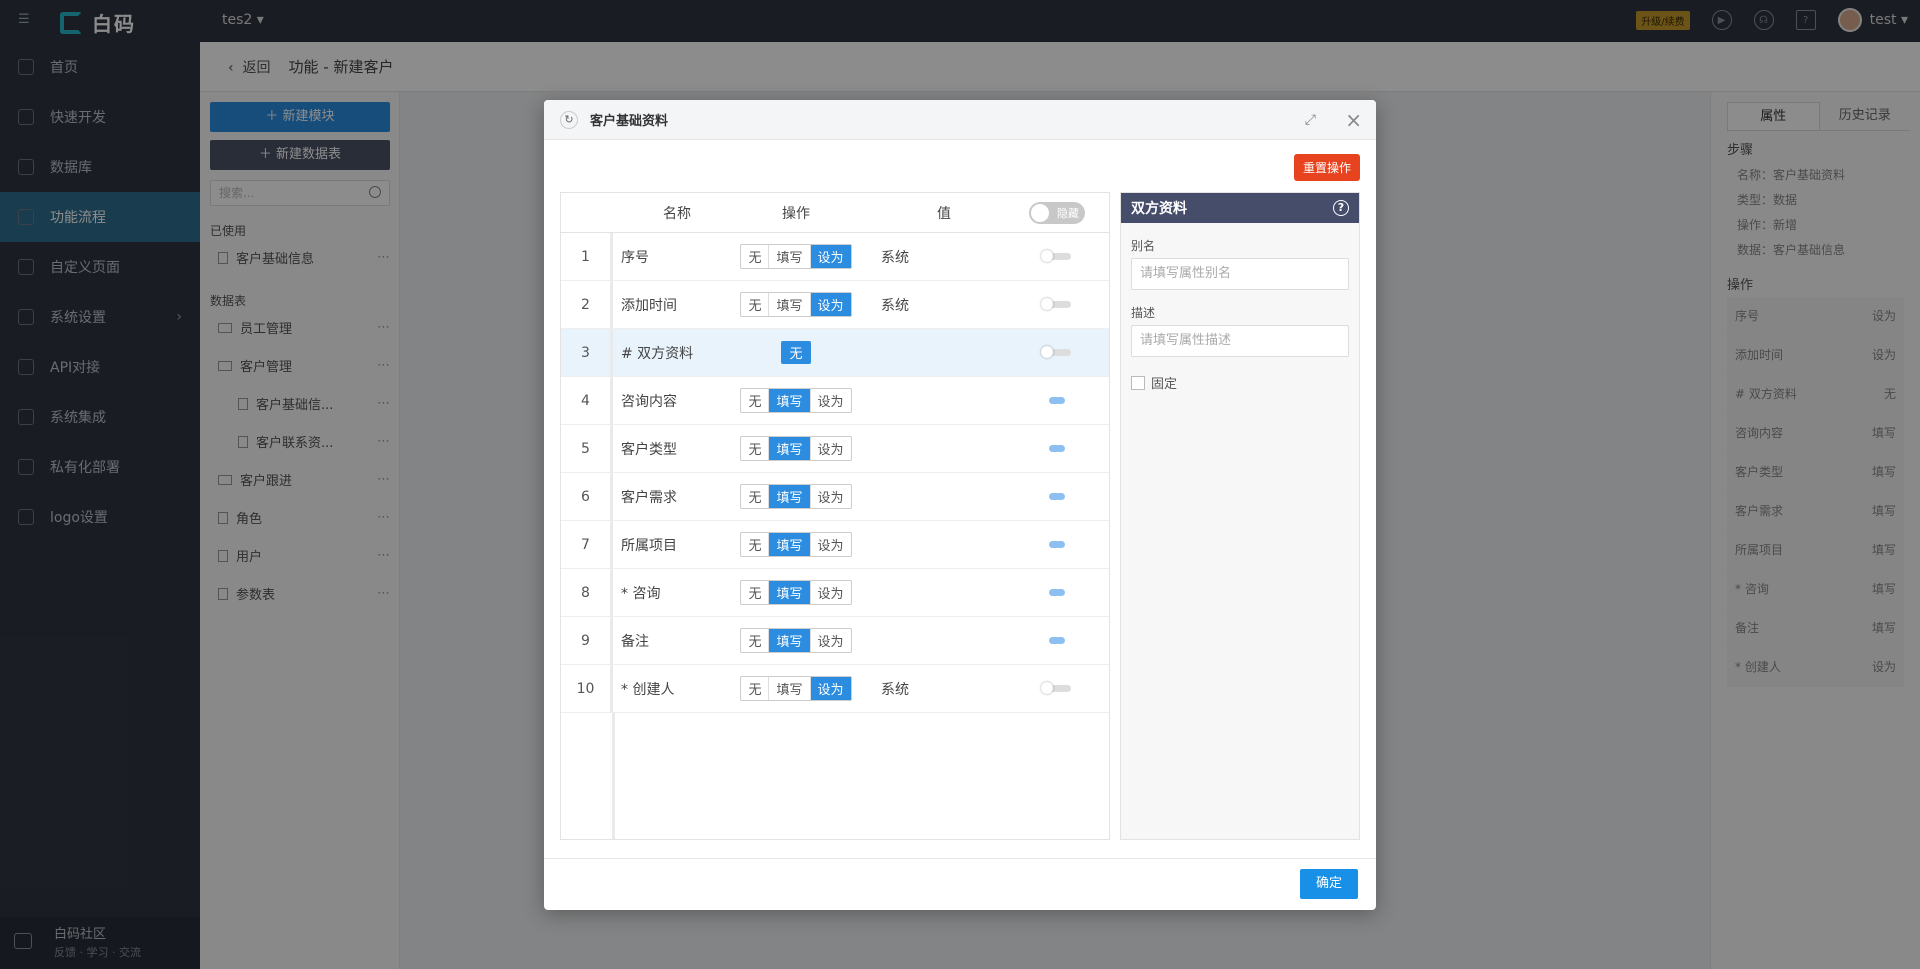 The image size is (1920, 969). What do you see at coordinates (1240, 374) in the screenshot?
I see `fixed-checkbox: 固定` at bounding box center [1240, 374].